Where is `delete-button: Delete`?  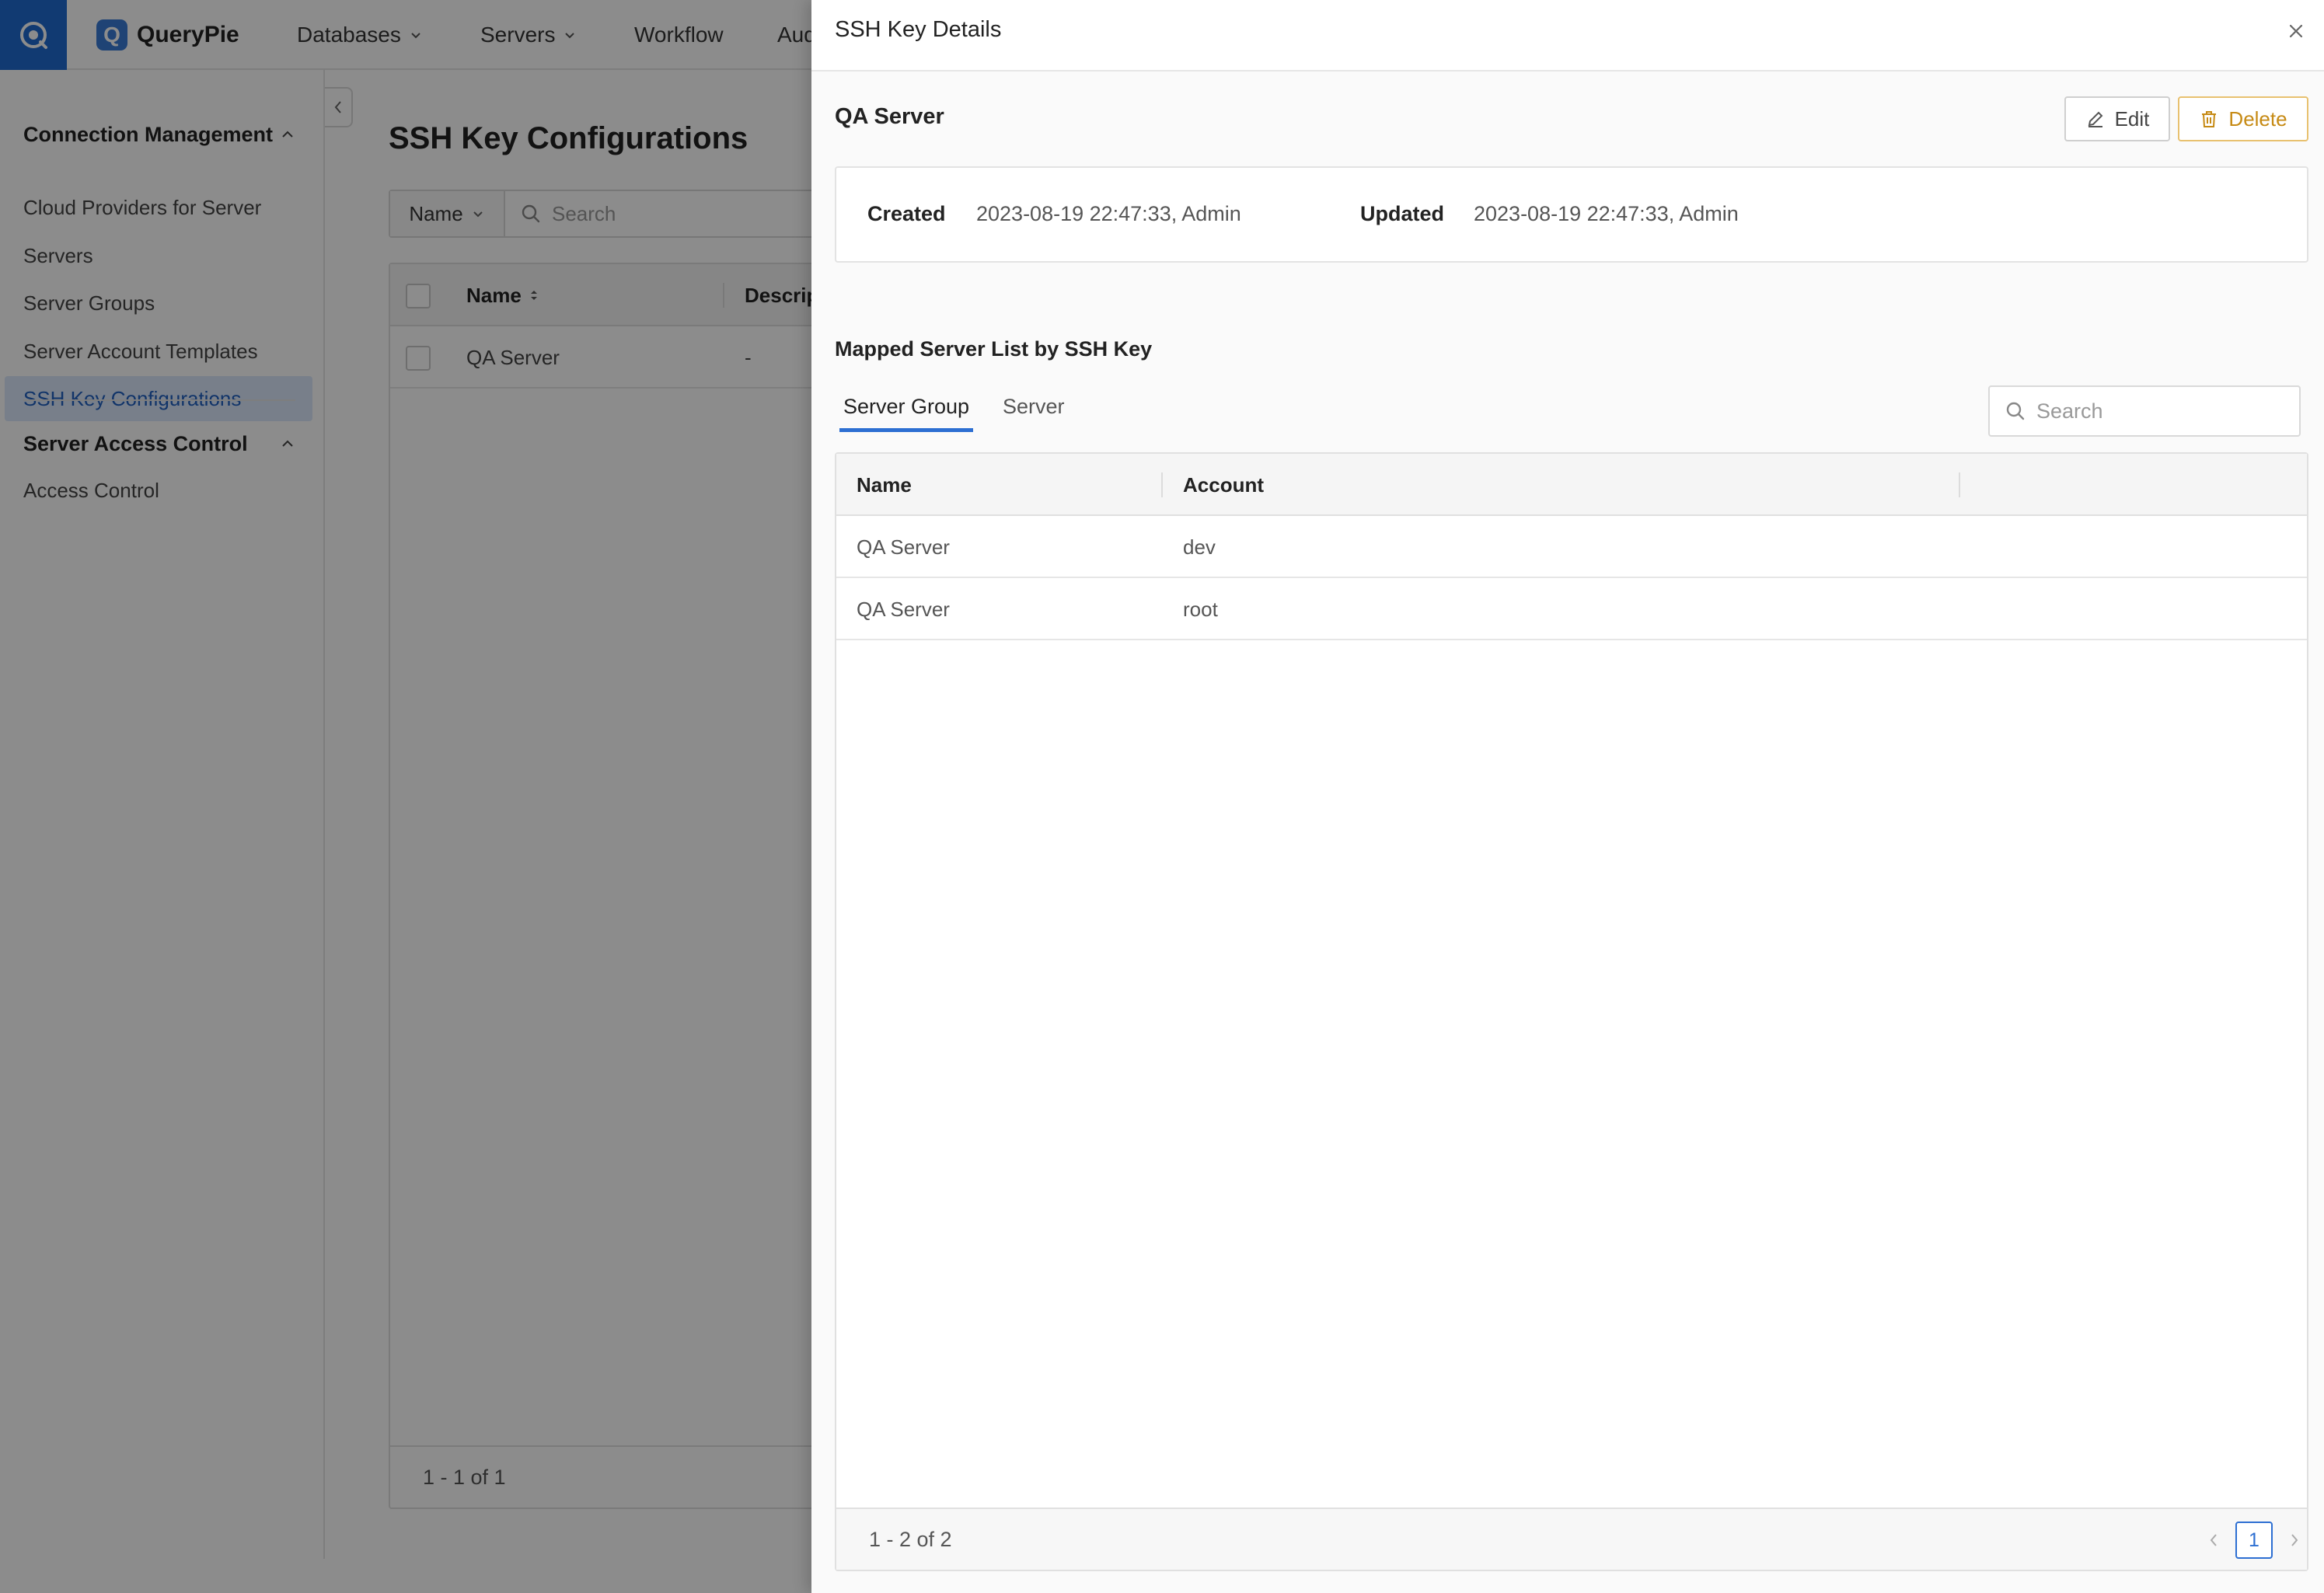 delete-button: Delete is located at coordinates (2243, 119).